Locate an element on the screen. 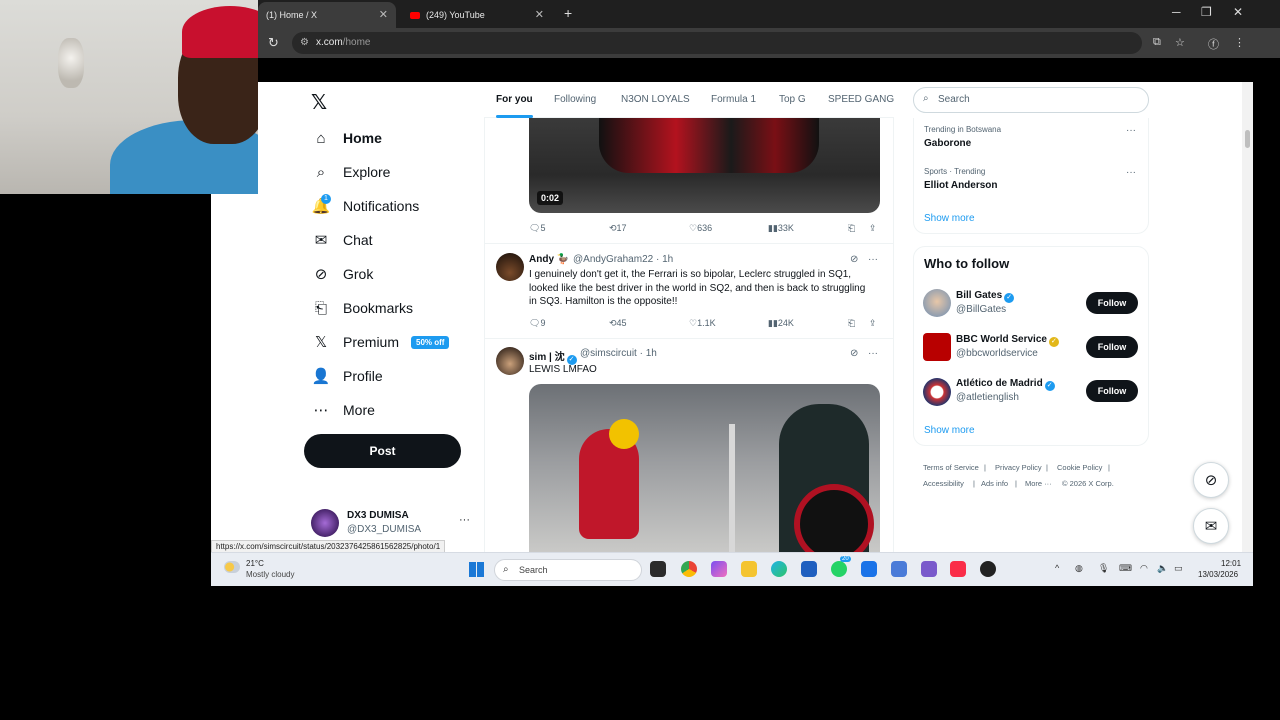  like-button: ♡ 1.1K is located at coordinates (702, 323).